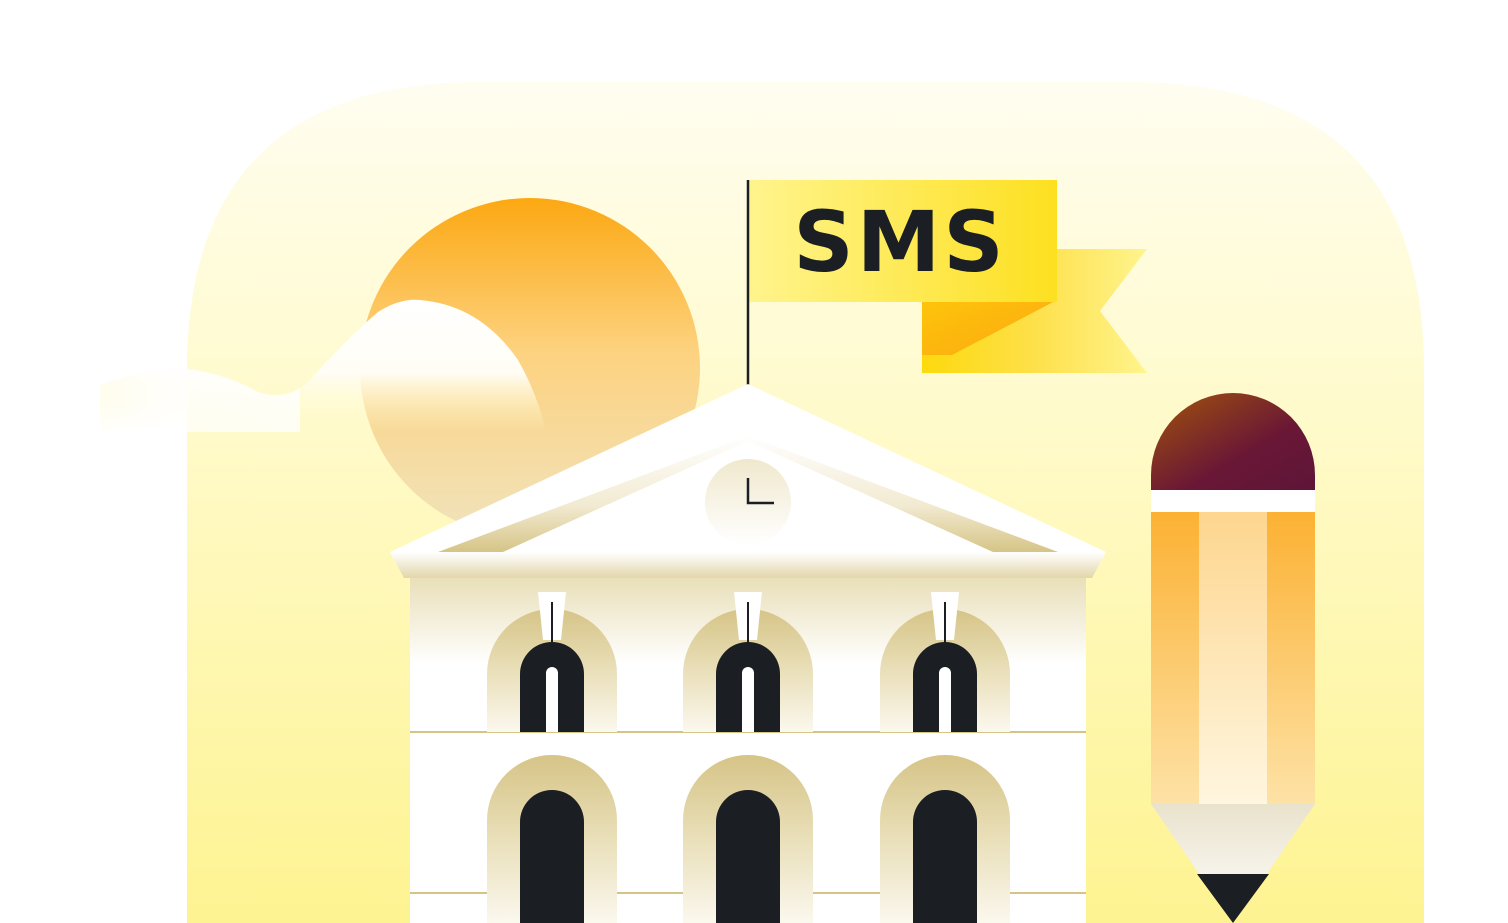 This screenshot has height=923, width=1508. I want to click on lower-door-right, so click(945, 839).